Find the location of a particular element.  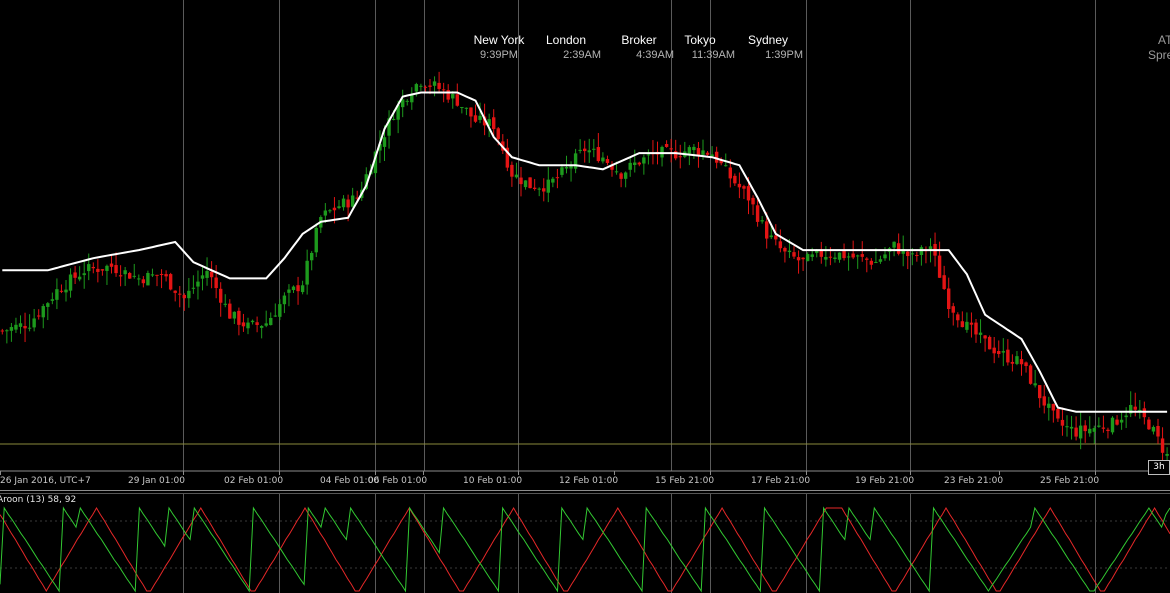

clock-time: 9:39PM is located at coordinates (499, 55).